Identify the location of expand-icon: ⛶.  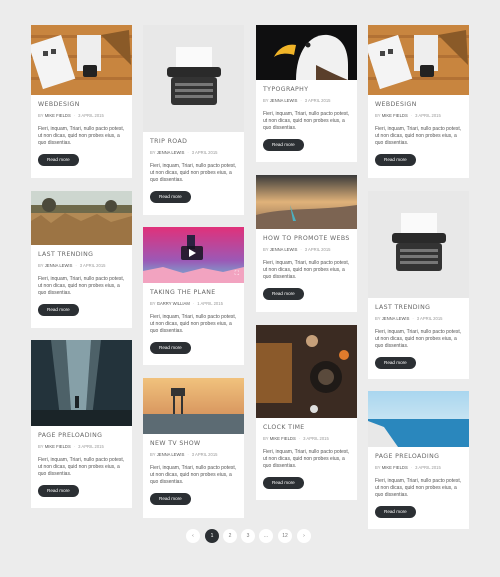
(237, 274).